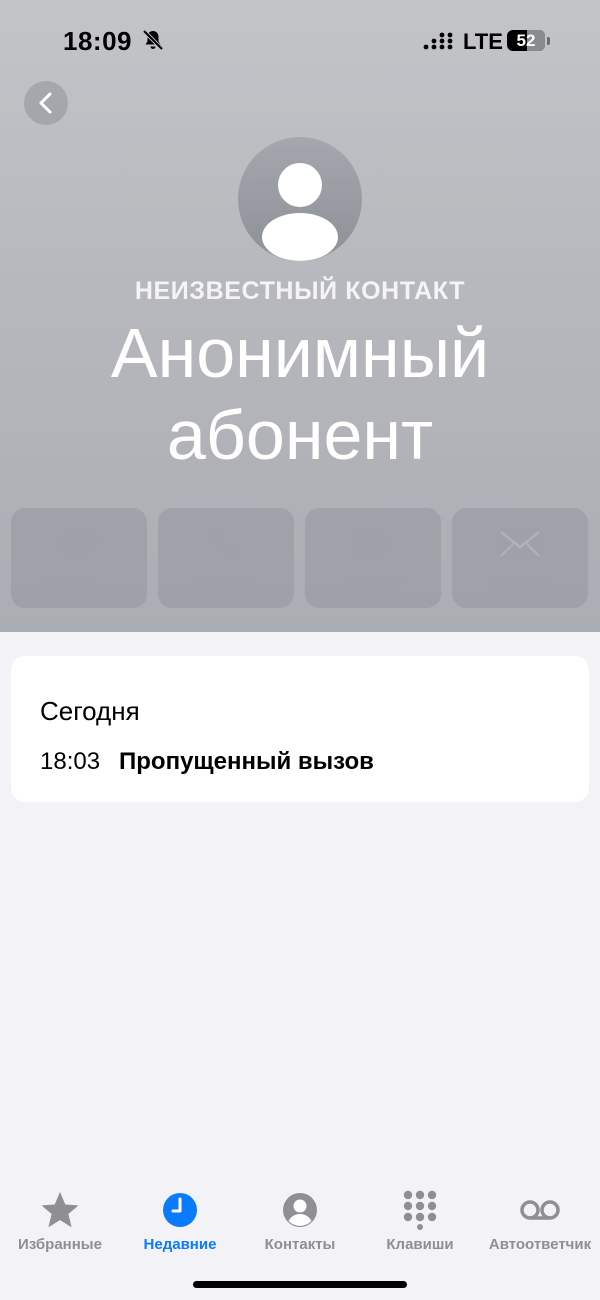 The image size is (600, 1300). Describe the element at coordinates (246, 761) in the screenshot. I see `recent-call-status: Пропущенный вызов` at that location.